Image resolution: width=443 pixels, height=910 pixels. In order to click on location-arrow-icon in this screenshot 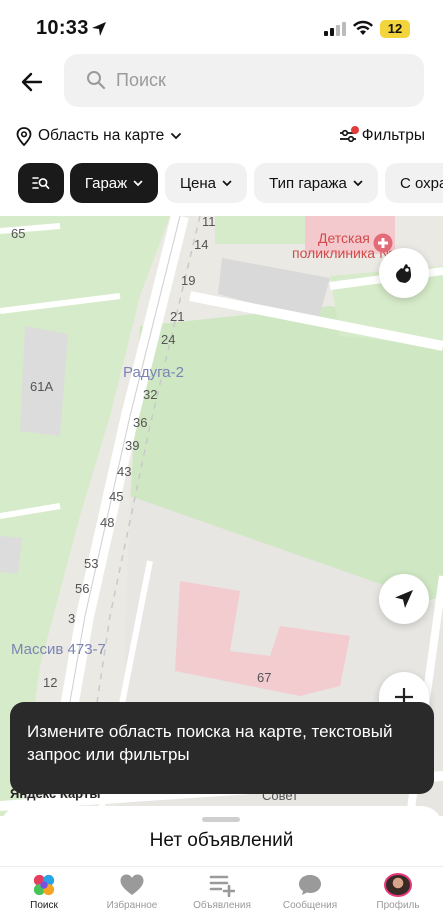, I will do `click(99, 29)`.